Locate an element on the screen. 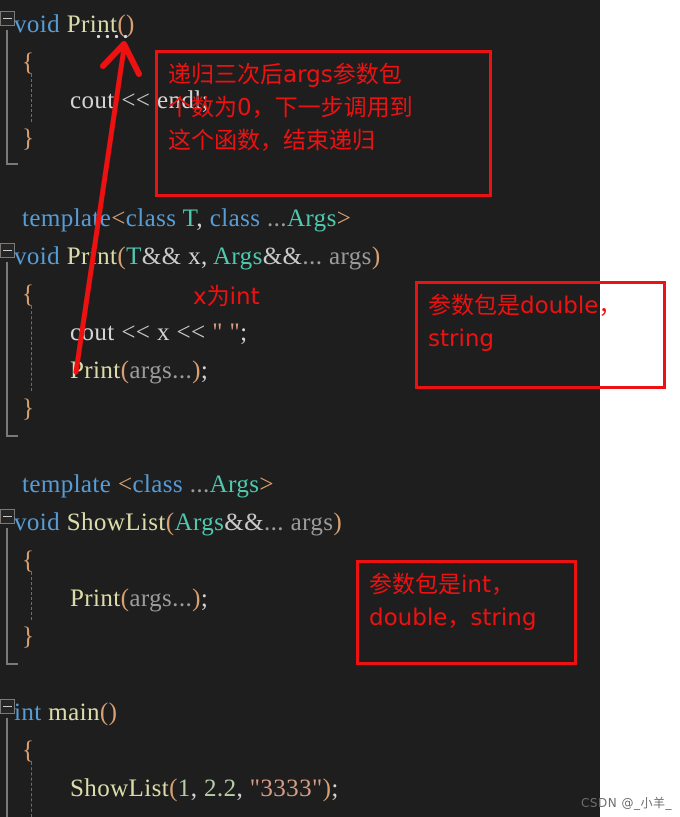 This screenshot has width=680, height=817. code-line-16: int main() is located at coordinates (66, 712).